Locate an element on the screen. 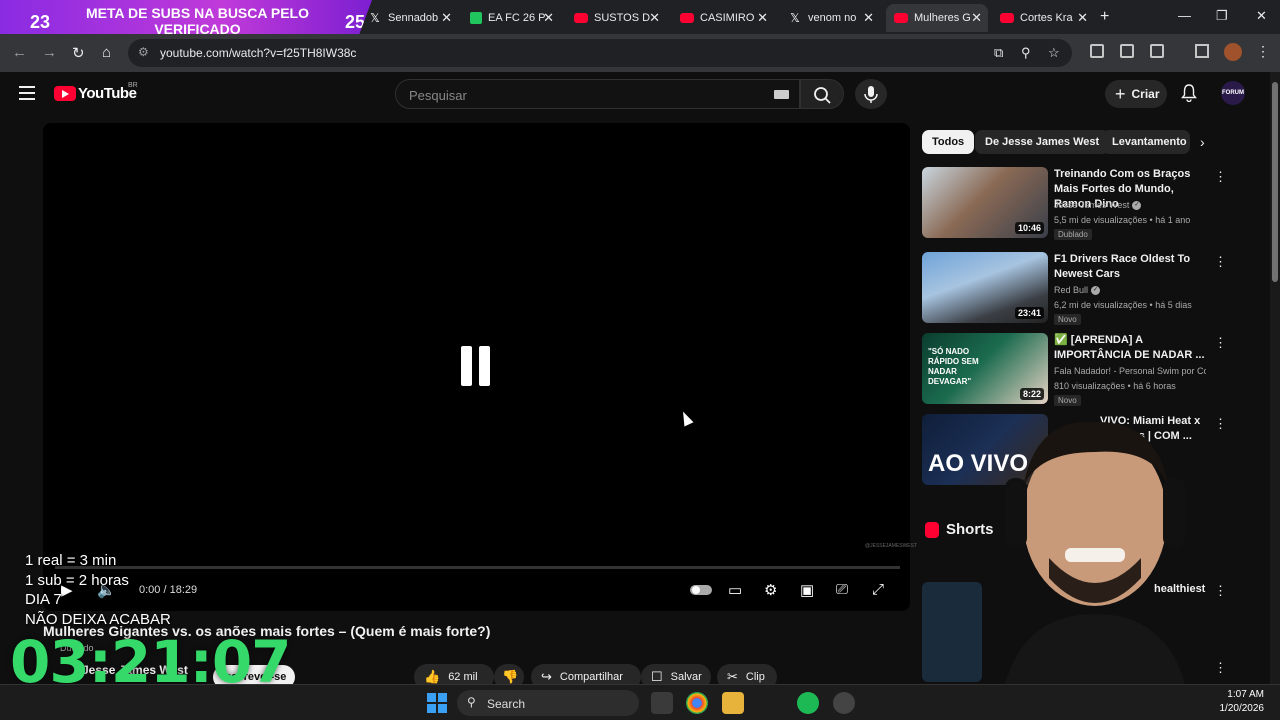 This screenshot has height=720, width=1280. taskbar-search: ⚲ Search is located at coordinates (548, 703).